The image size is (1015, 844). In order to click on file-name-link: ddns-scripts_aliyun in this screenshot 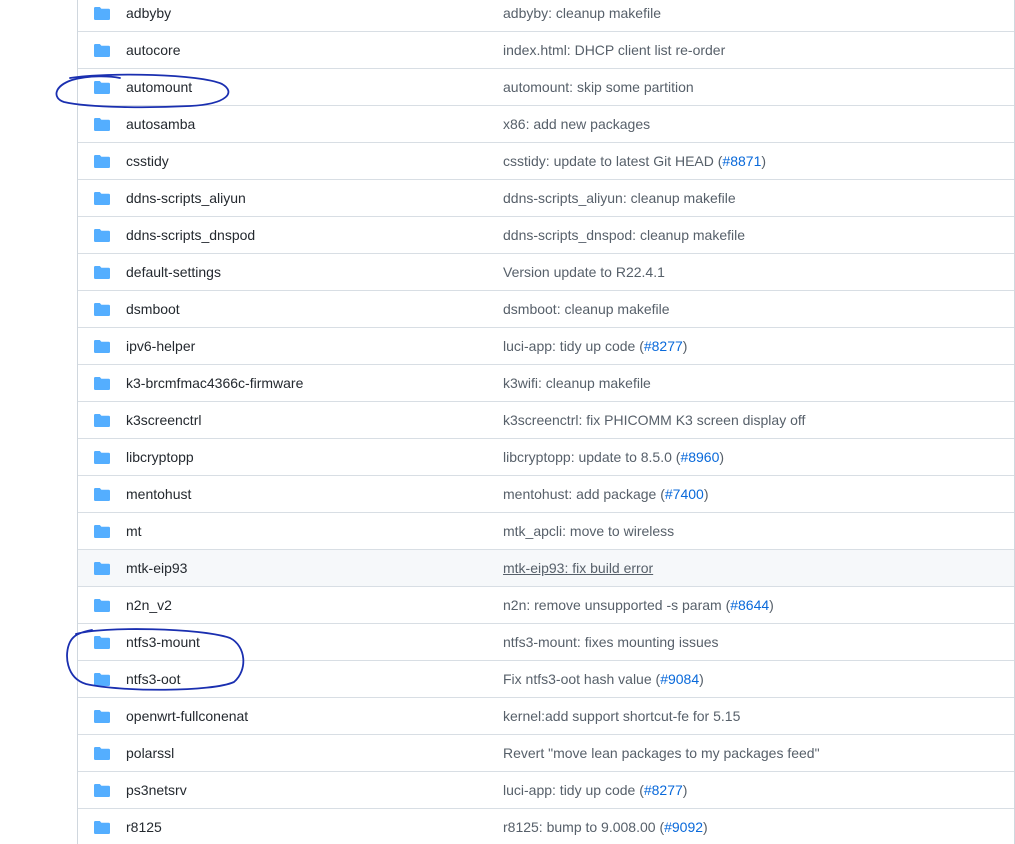, I will do `click(186, 198)`.